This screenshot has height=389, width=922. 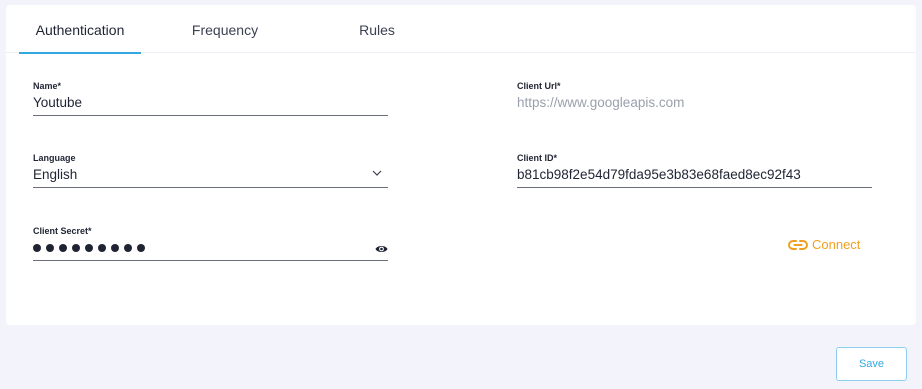 I want to click on name-underline, so click(x=210, y=115).